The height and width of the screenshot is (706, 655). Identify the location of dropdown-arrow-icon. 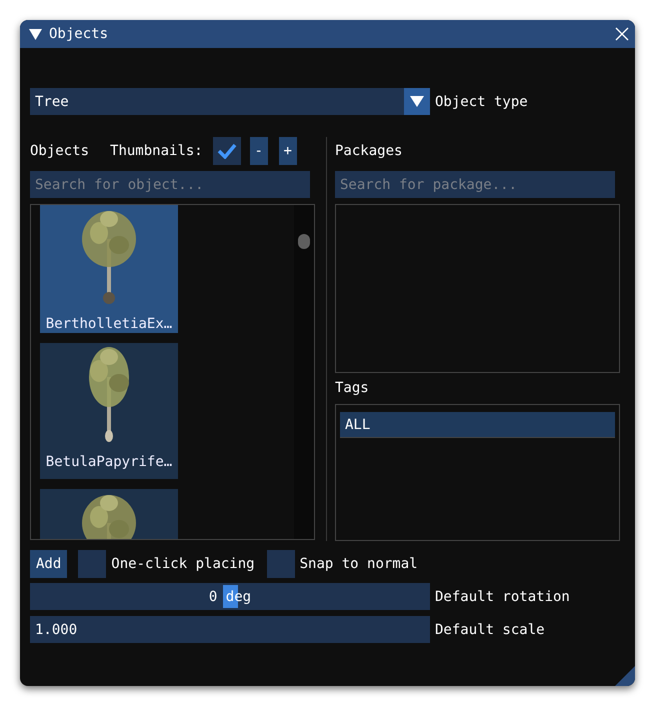
(417, 101).